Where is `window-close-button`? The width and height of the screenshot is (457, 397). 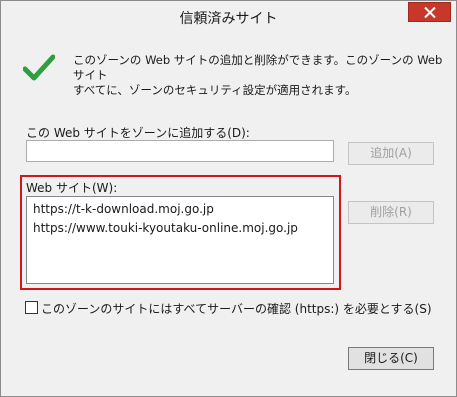
window-close-button is located at coordinates (429, 12).